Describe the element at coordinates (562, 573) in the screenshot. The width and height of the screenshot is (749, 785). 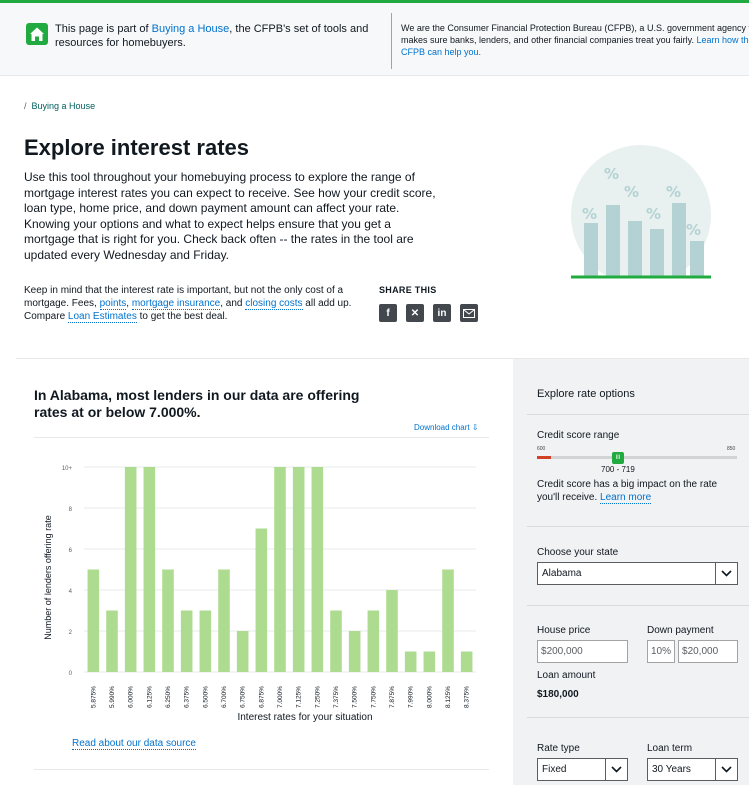
I see `state-value: Alabama` at that location.